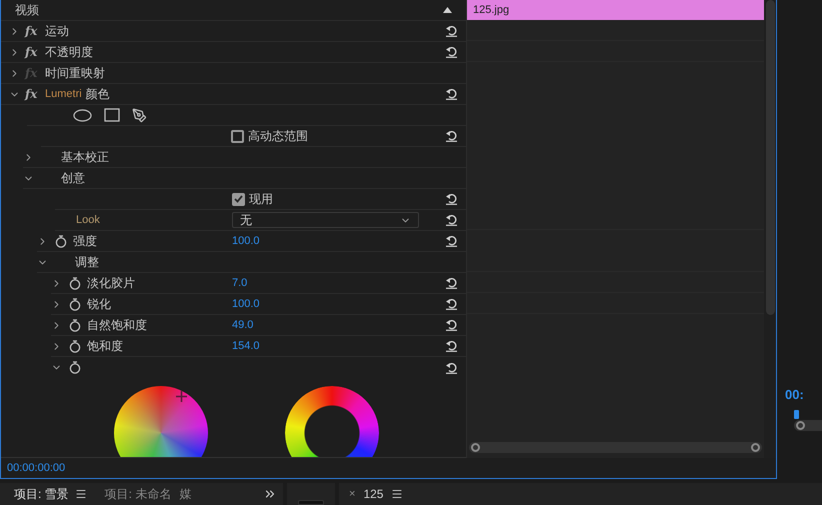 The image size is (822, 505). What do you see at coordinates (57, 31) in the screenshot?
I see `effect-name: 运动` at bounding box center [57, 31].